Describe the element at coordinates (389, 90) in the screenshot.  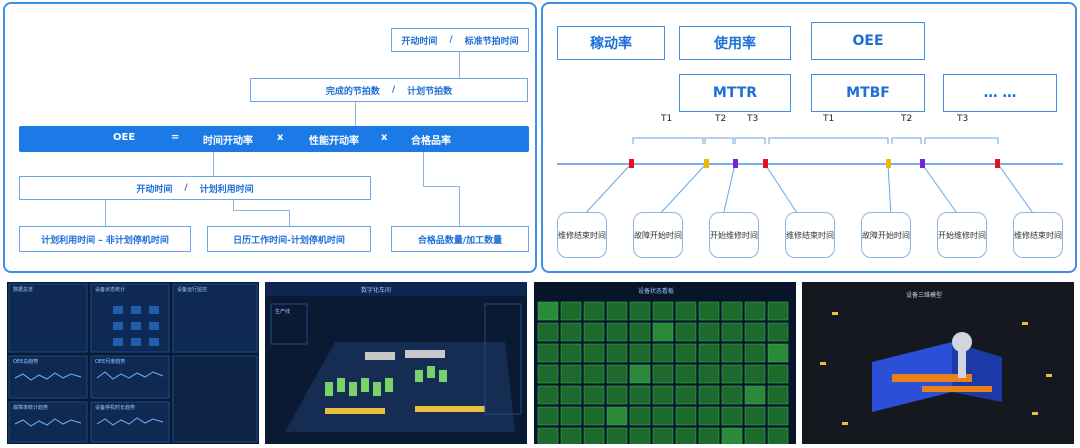
I see `cycle-count-box: 完成的节拍数 / 计划节拍数` at that location.